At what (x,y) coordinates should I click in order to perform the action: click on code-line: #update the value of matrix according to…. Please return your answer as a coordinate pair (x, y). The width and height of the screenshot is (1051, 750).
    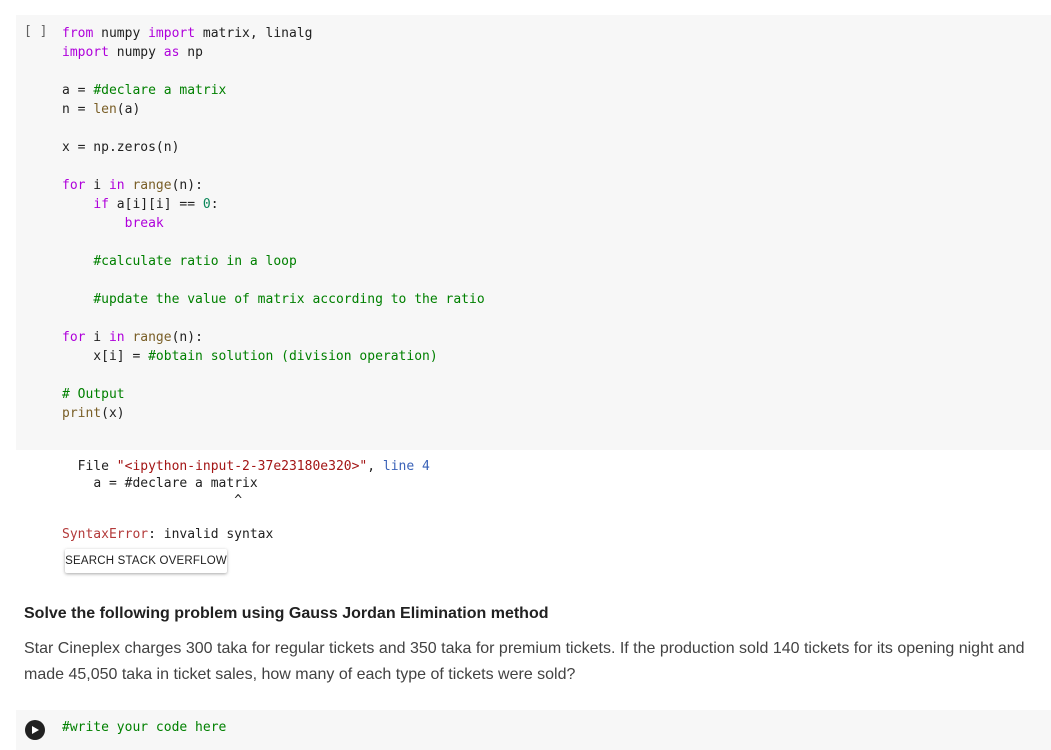
    Looking at the image, I should click on (289, 299).